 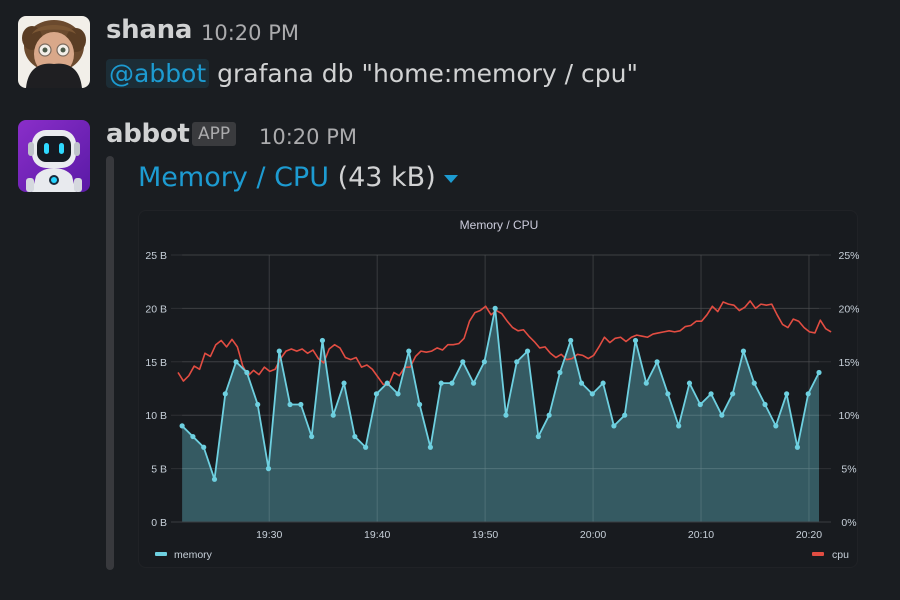 I want to click on legend-memory-swatch, so click(x=161, y=554).